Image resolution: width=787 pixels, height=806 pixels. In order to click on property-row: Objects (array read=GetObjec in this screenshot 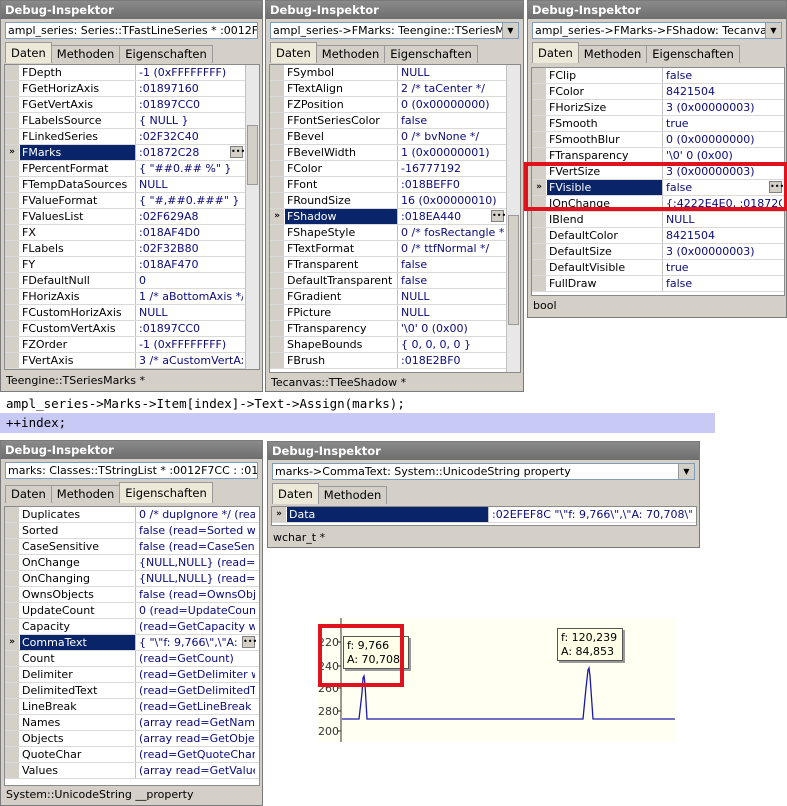, I will do `click(132, 739)`.